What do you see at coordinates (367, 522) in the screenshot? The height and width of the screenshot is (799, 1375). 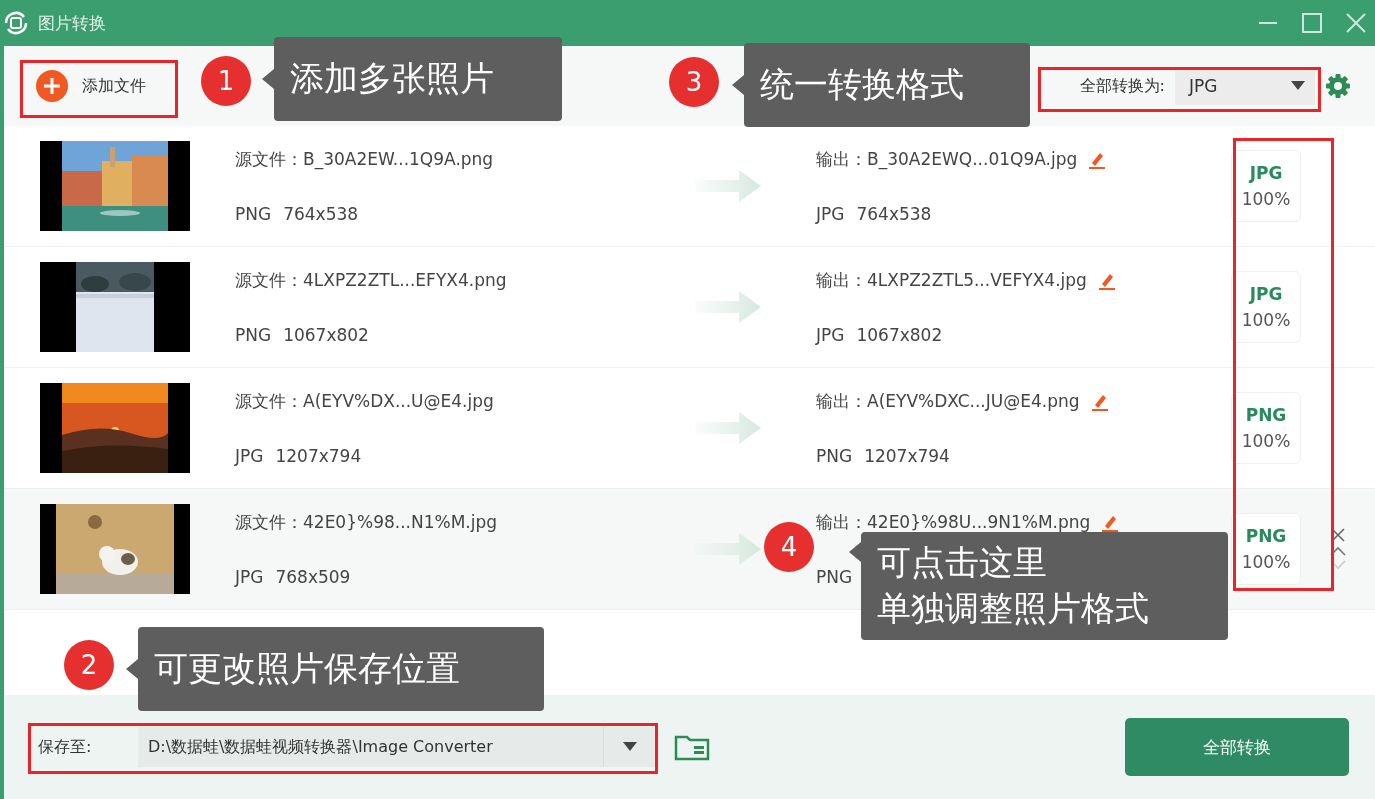 I see `source-file-name: 源文件：42E0}%98...N1%M.jpg` at bounding box center [367, 522].